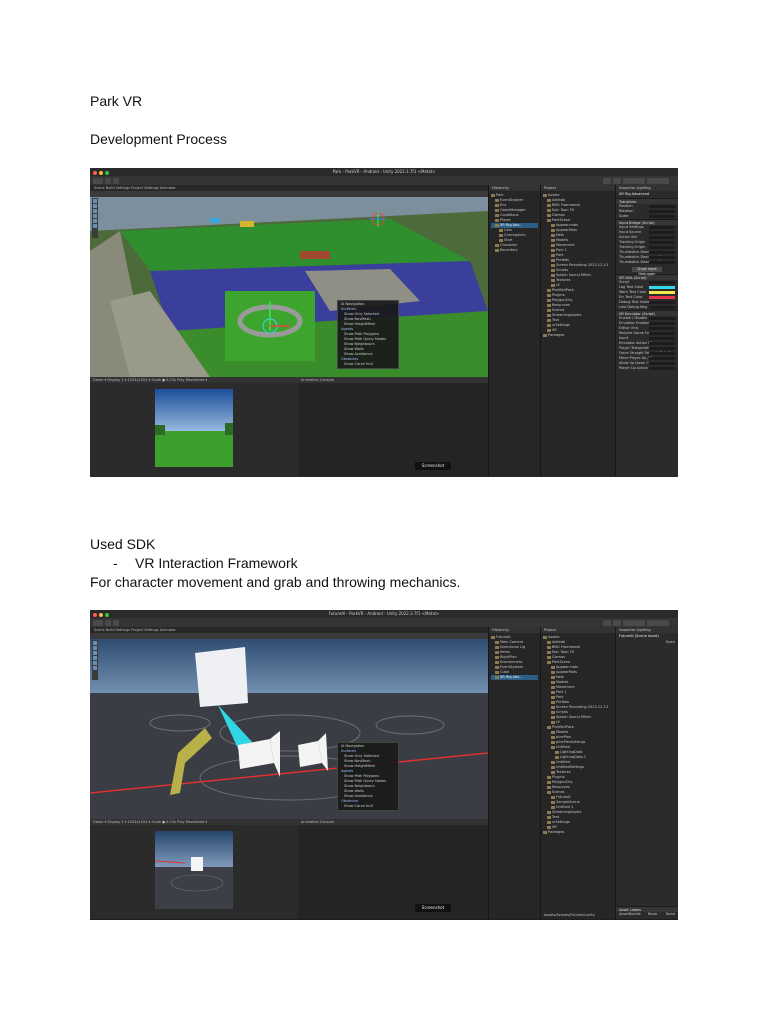 Image resolution: width=768 pixels, height=1024 pixels. What do you see at coordinates (194, 870) in the screenshot?
I see `game-view-render` at bounding box center [194, 870].